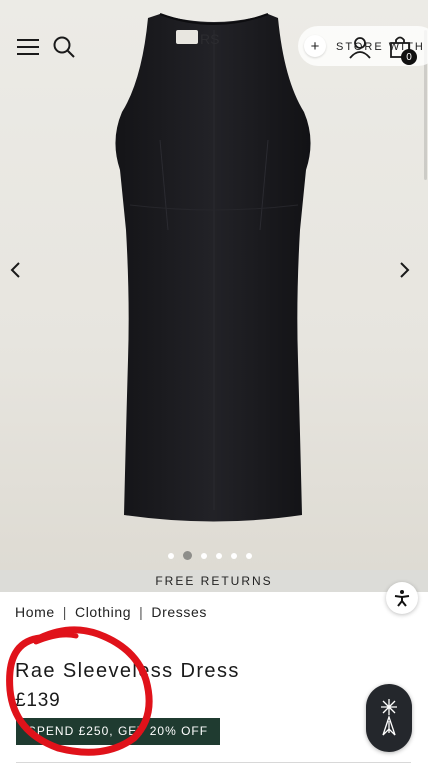 This screenshot has height=770, width=428. I want to click on search-icon, so click(64, 47).